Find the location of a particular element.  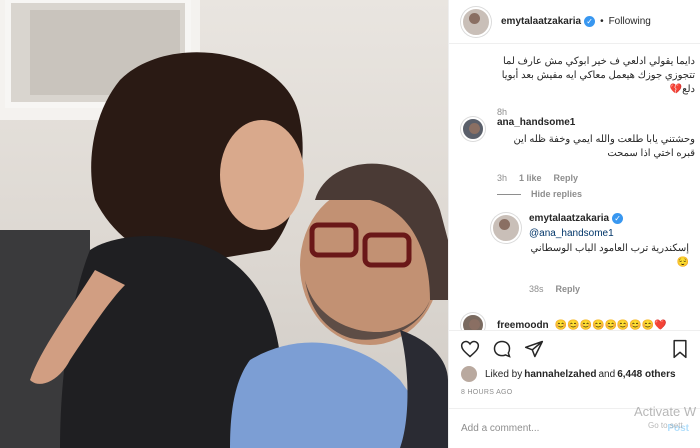

save-button is located at coordinates (680, 349).